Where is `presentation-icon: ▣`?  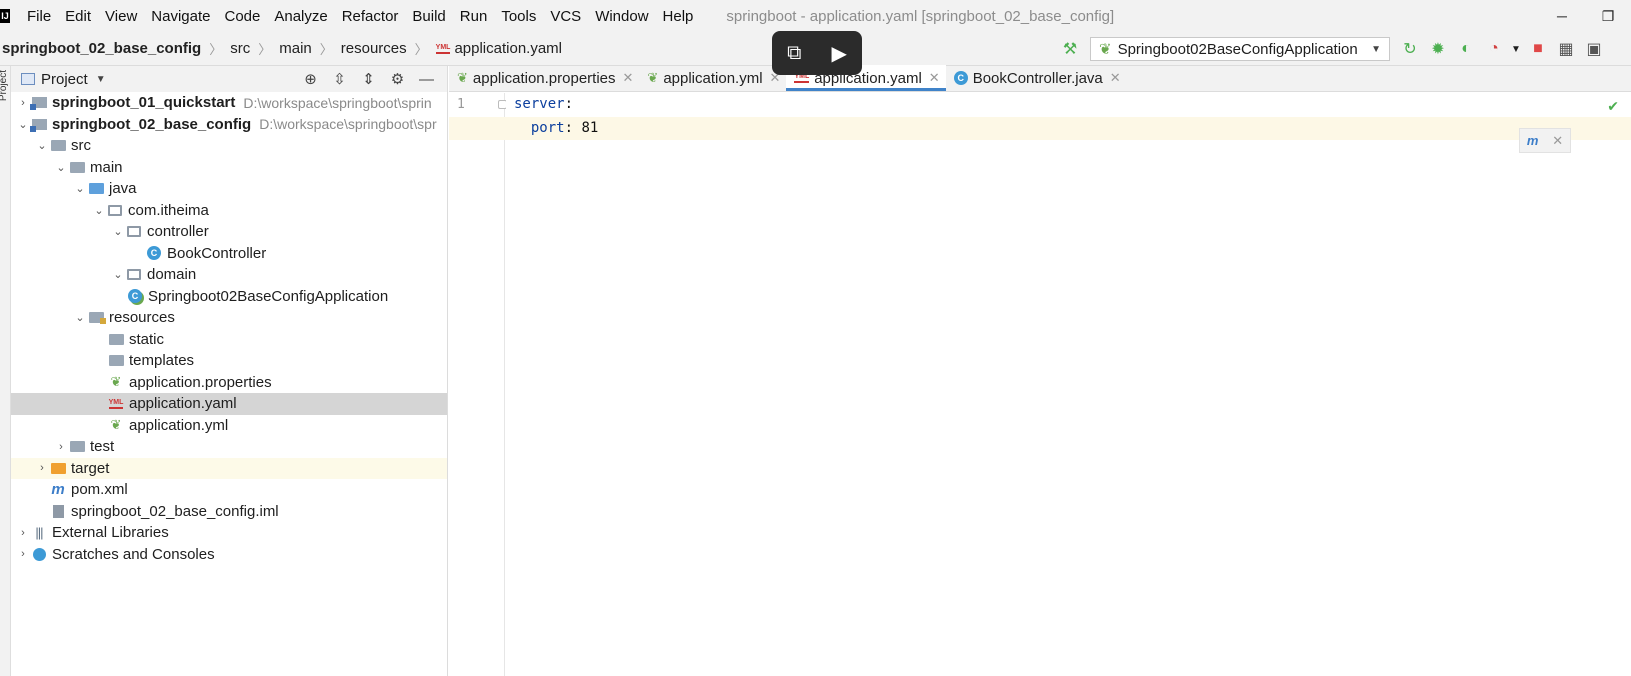 presentation-icon: ▣ is located at coordinates (1594, 49).